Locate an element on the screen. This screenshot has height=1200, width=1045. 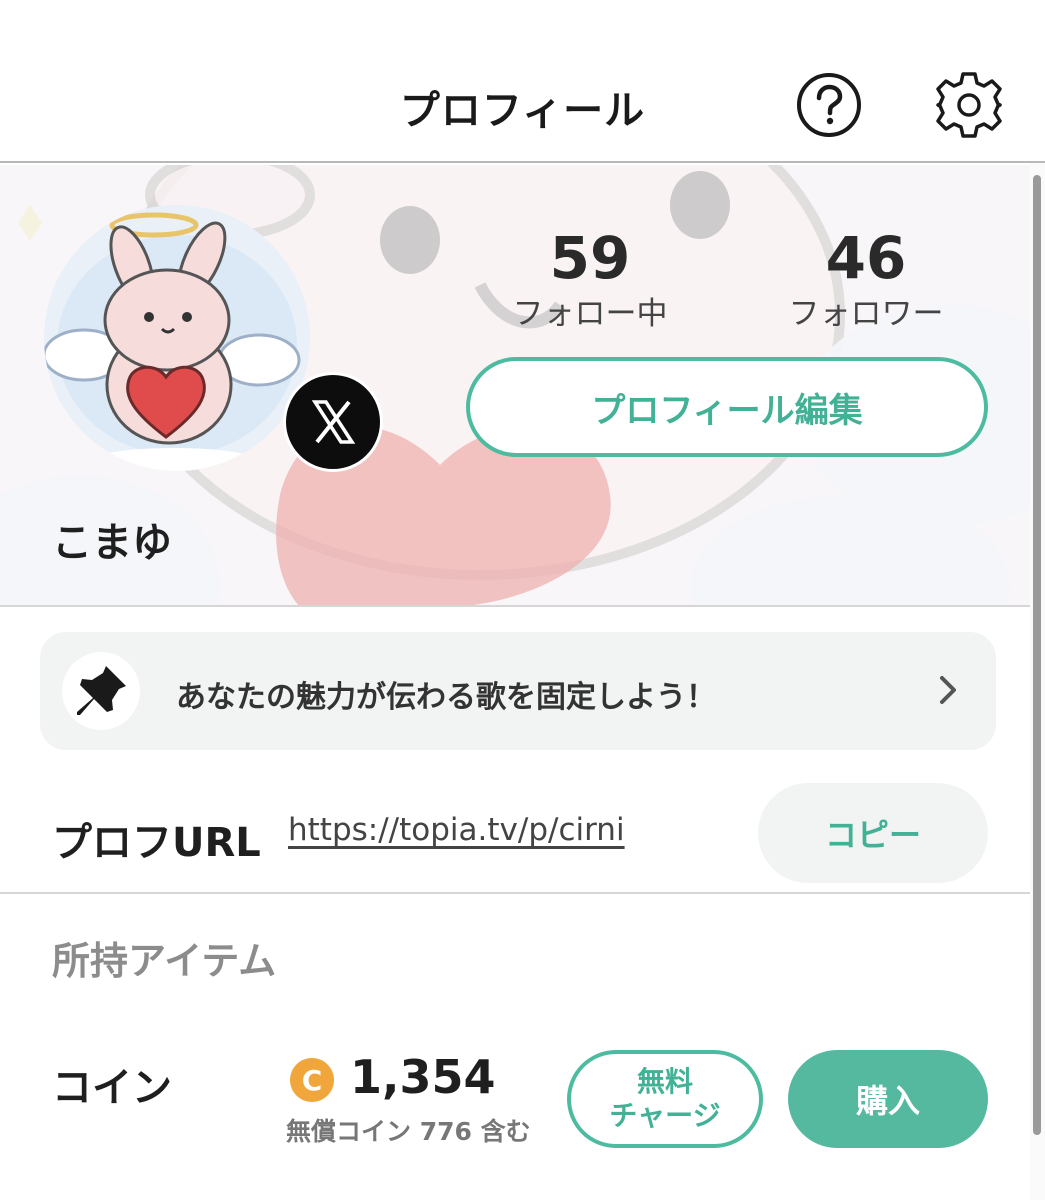
pin-song-banner: あなたの魅力が伝わる歌を固定しよう！ is located at coordinates (518, 691).